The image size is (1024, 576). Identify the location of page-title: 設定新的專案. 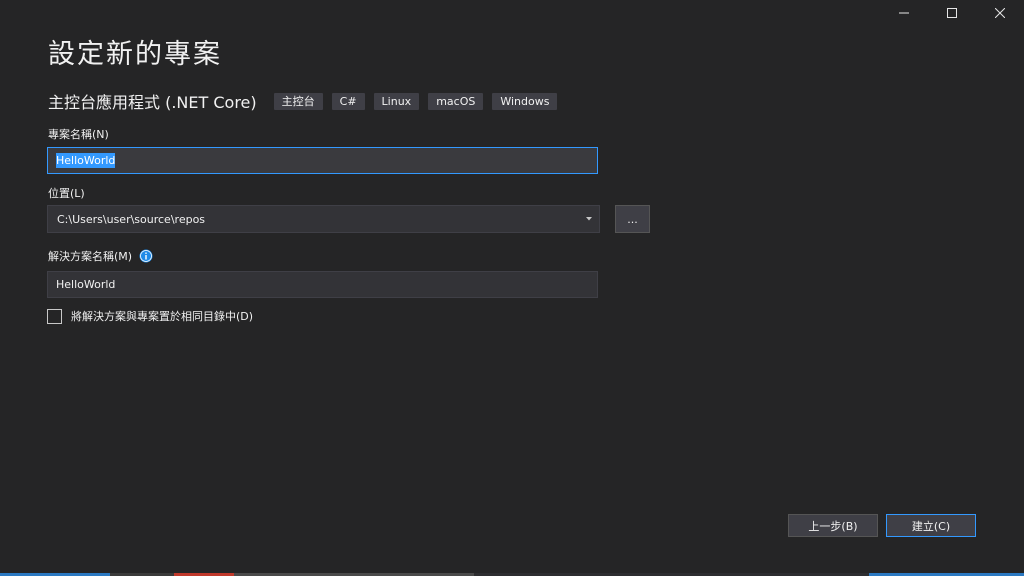
(135, 54).